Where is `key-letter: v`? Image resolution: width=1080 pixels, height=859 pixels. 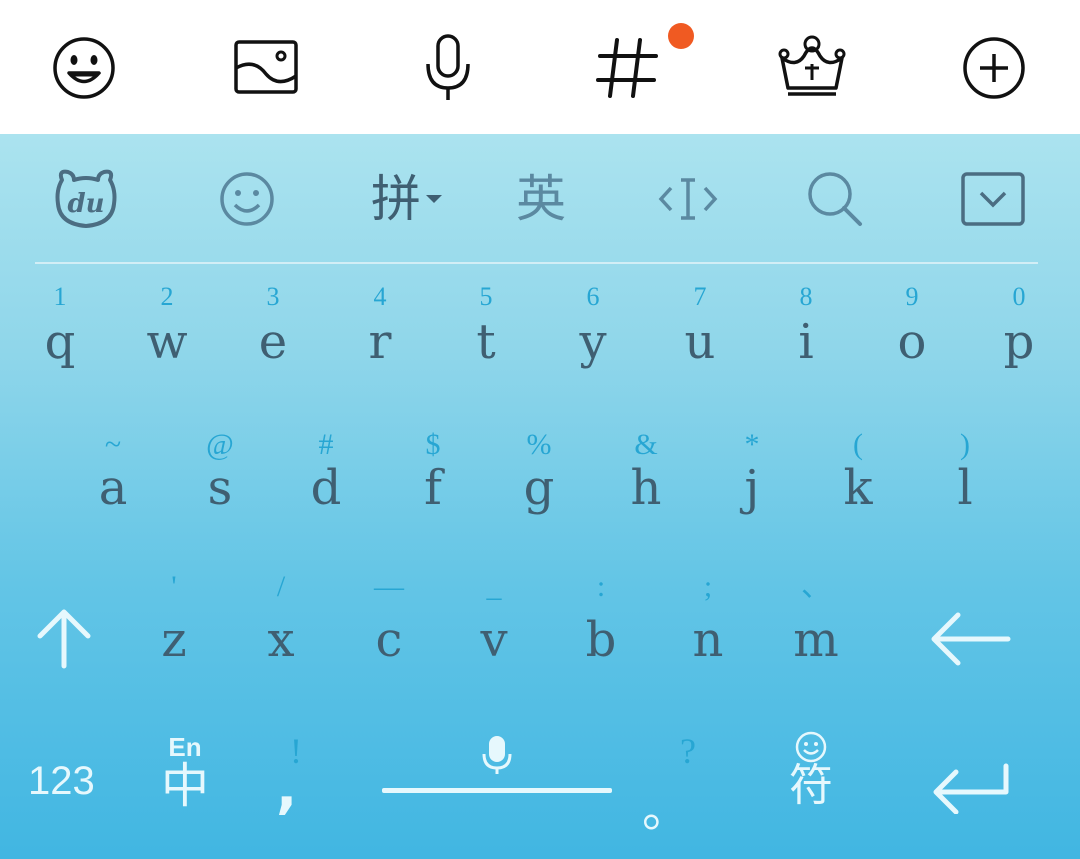
key-letter: v is located at coordinates (494, 640).